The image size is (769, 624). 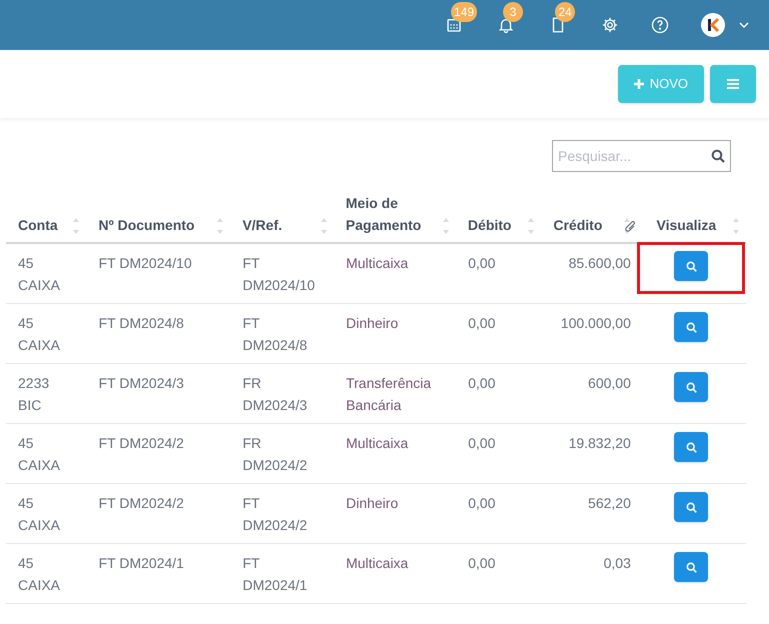 I want to click on menu-button, so click(x=733, y=84).